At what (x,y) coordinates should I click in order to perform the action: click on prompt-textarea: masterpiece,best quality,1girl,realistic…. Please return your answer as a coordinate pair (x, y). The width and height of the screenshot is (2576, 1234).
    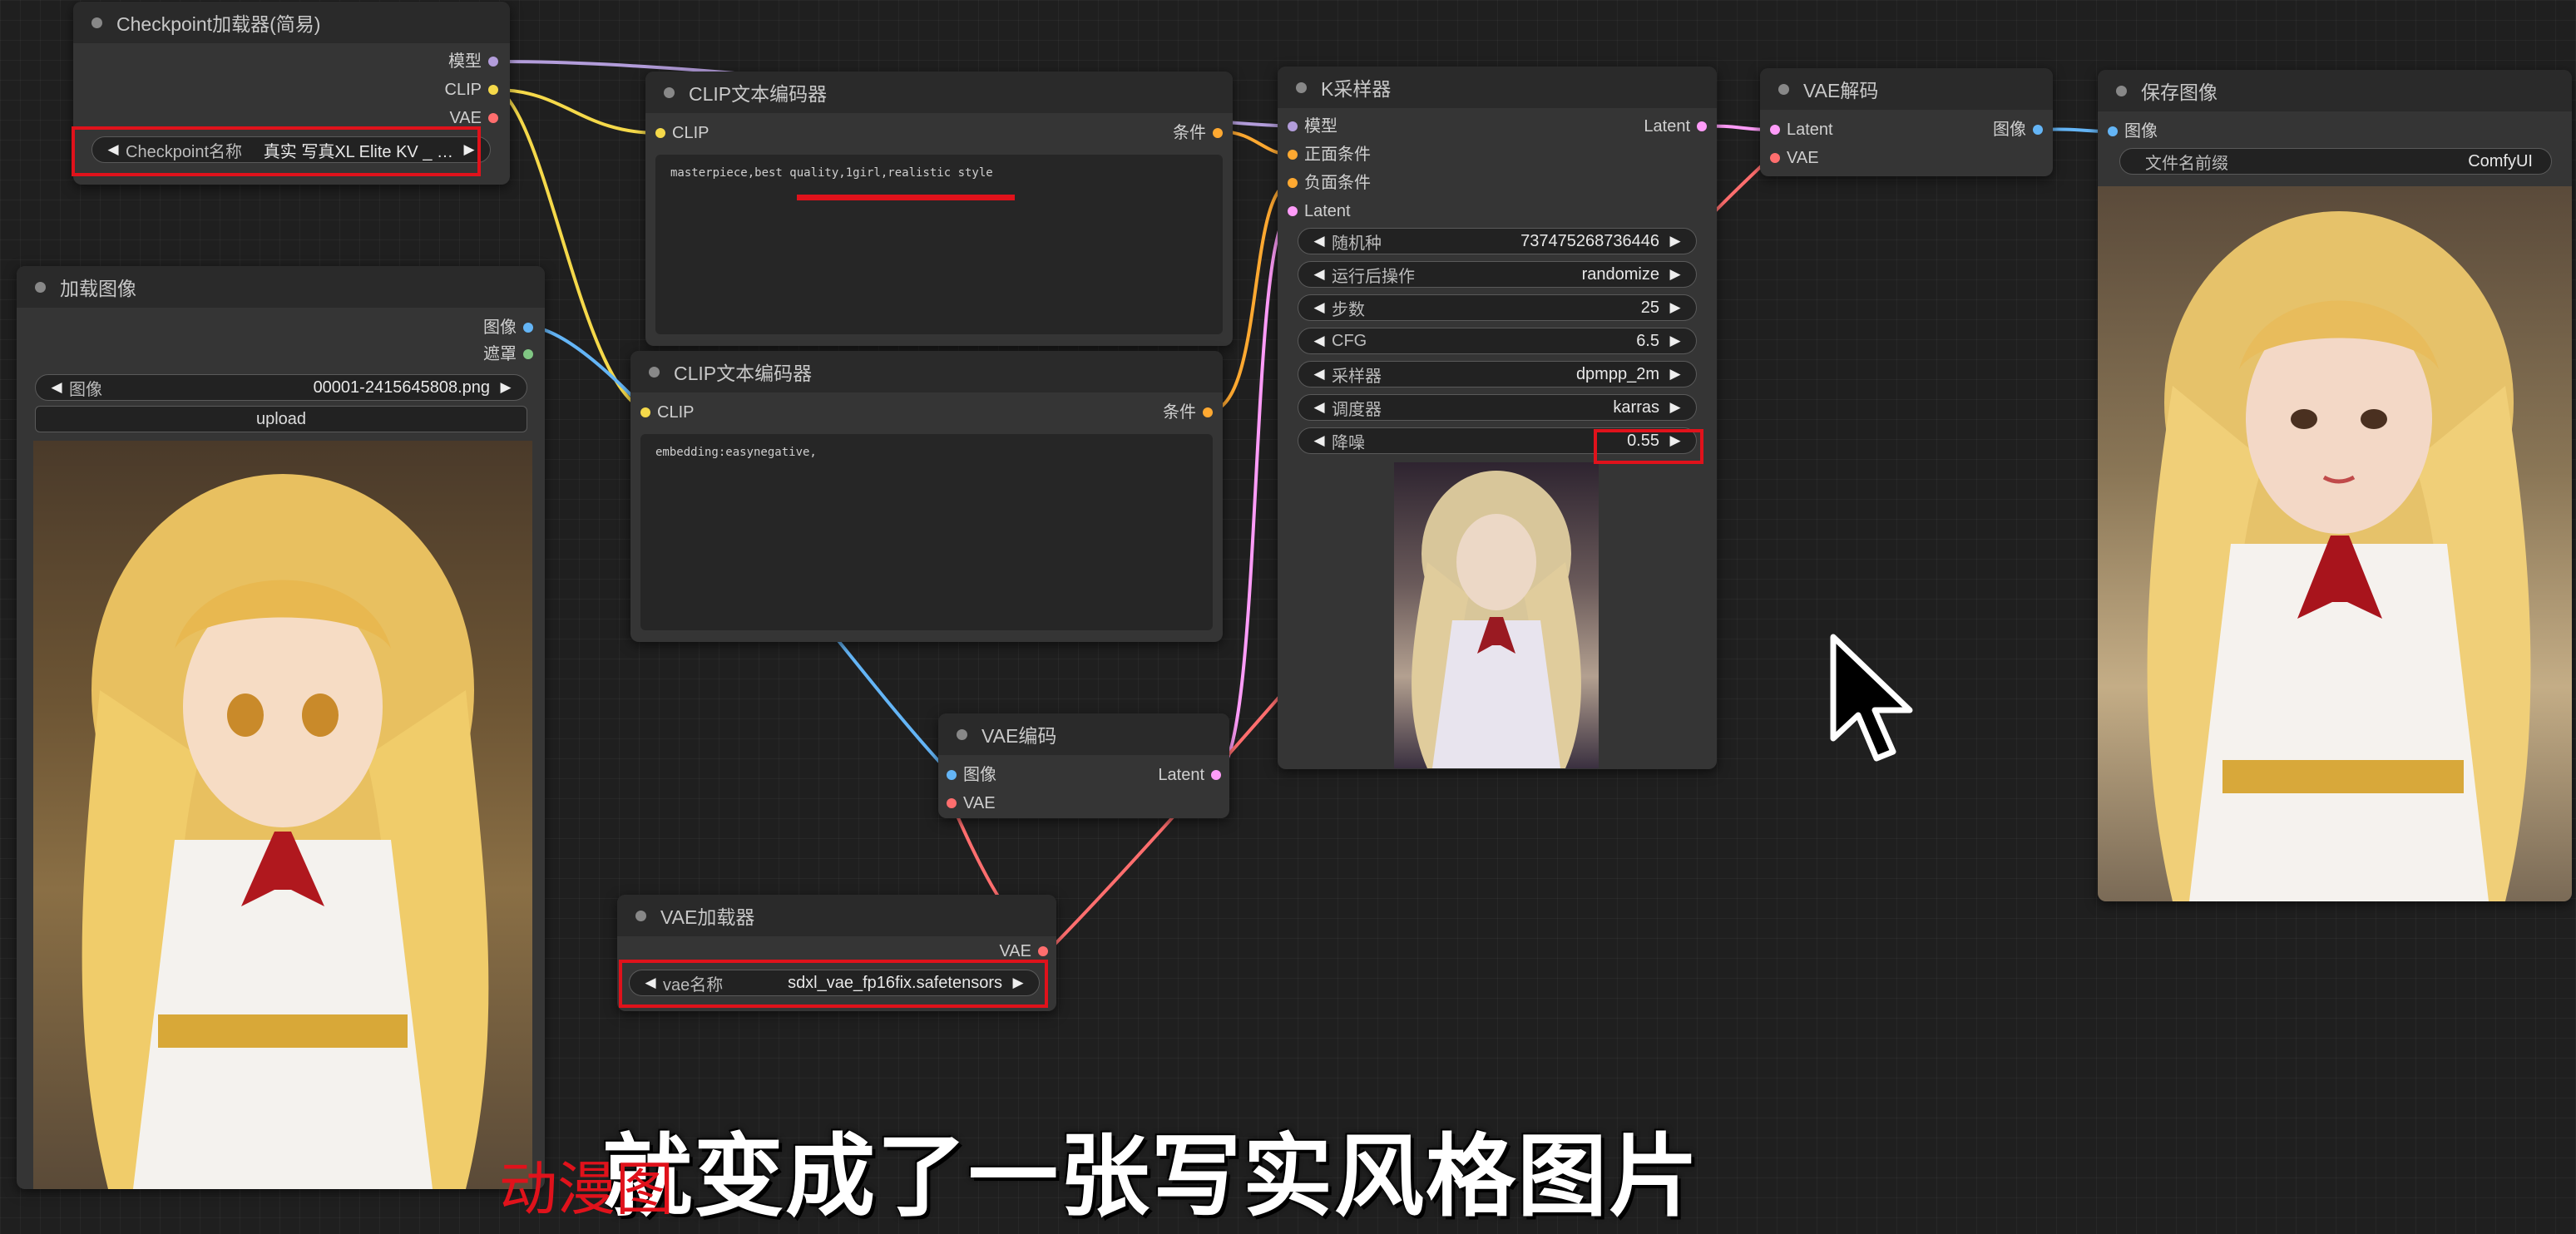
    Looking at the image, I should click on (939, 244).